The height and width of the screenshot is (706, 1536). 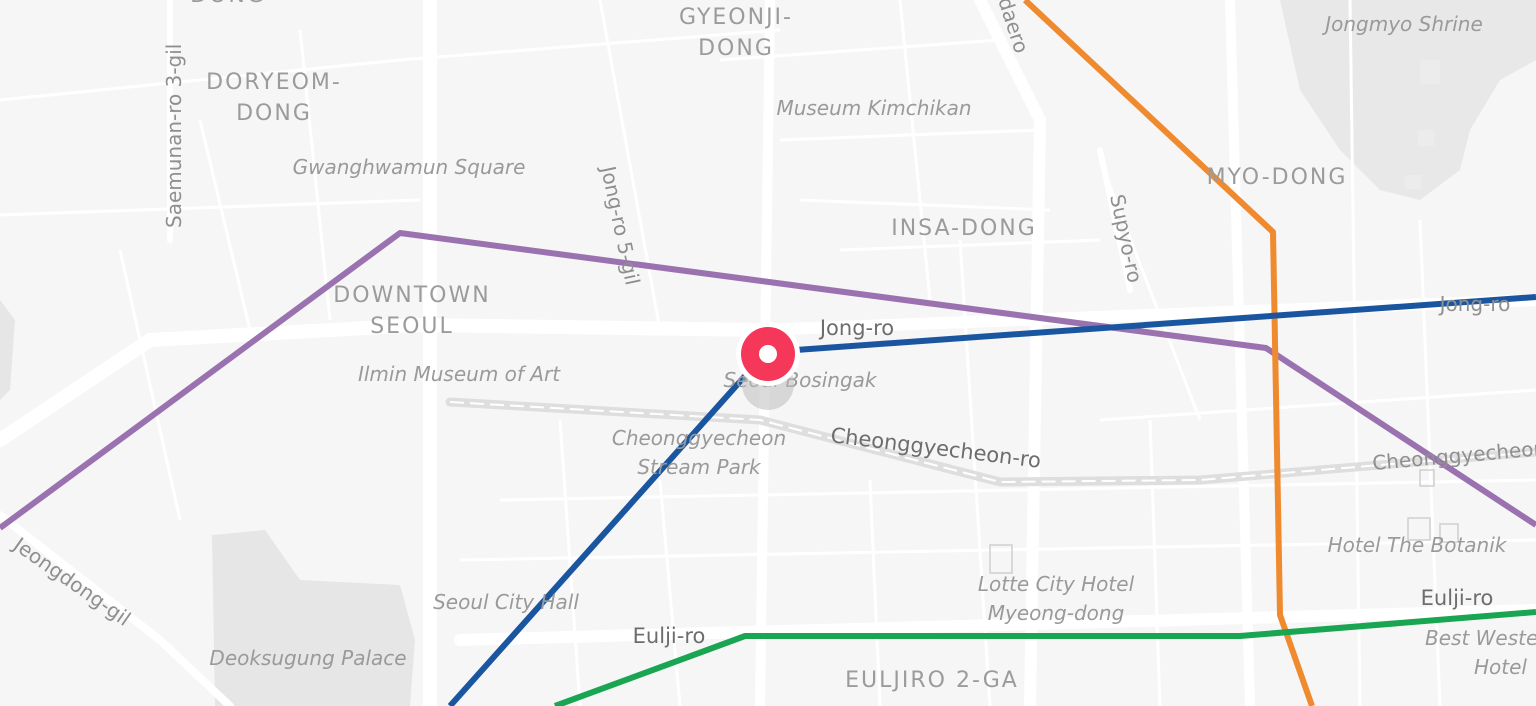 What do you see at coordinates (409, 167) in the screenshot?
I see `poi-gwanghwamun-label: Gwanghwamun Square` at bounding box center [409, 167].